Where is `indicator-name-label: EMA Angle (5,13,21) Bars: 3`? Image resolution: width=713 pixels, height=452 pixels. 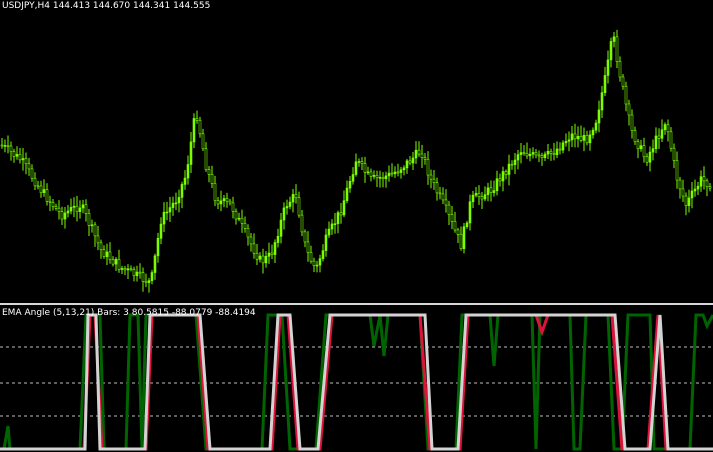
indicator-name-label: EMA Angle (5,13,21) Bars: 3 is located at coordinates (65, 313).